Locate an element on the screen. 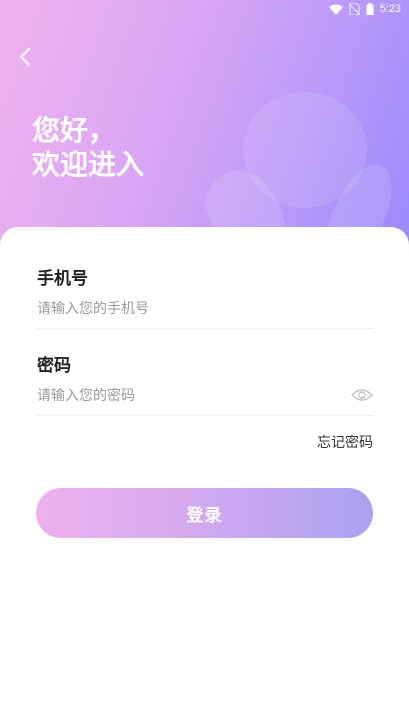 This screenshot has height=728, width=409. login-button: 登录 is located at coordinates (204, 513).